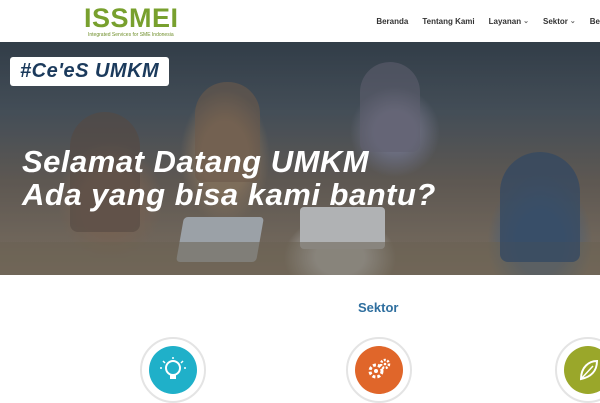  I want to click on lightbulb-icon, so click(173, 370).